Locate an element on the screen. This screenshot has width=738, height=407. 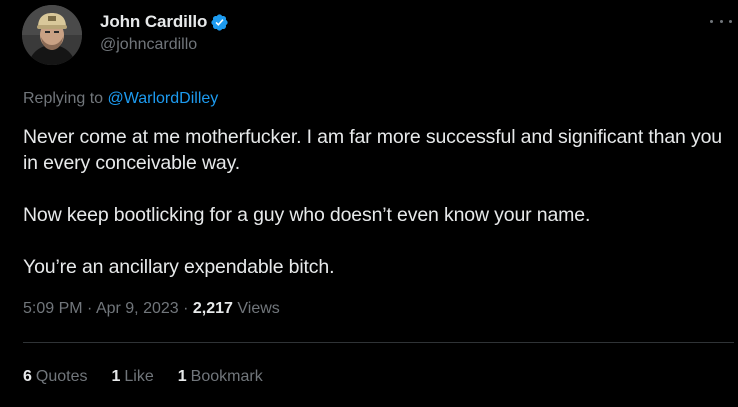
avatar-image is located at coordinates (52, 35).